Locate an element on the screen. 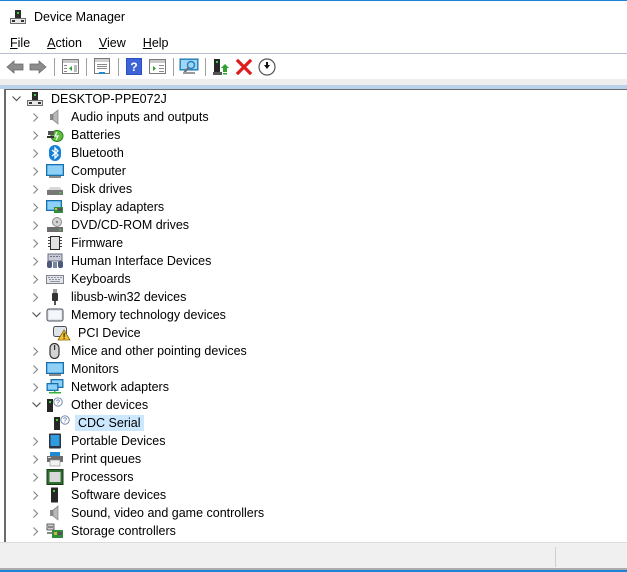  tree-category-network-adapters: Network adapters is located at coordinates (101, 387).